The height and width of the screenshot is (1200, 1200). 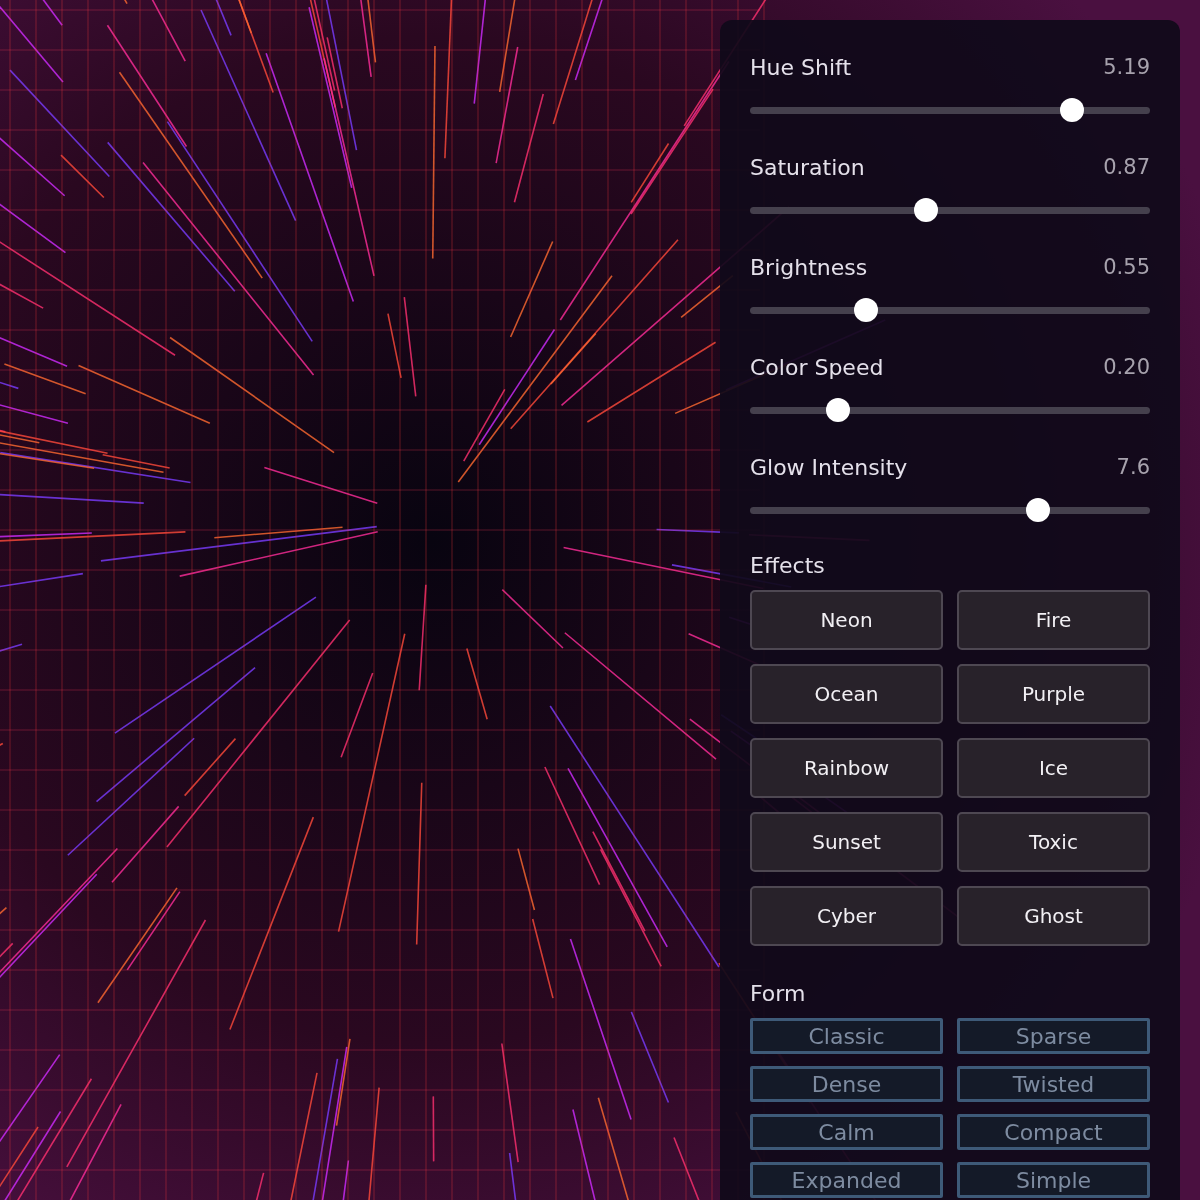 I want to click on preset-button: Cyber, so click(x=846, y=916).